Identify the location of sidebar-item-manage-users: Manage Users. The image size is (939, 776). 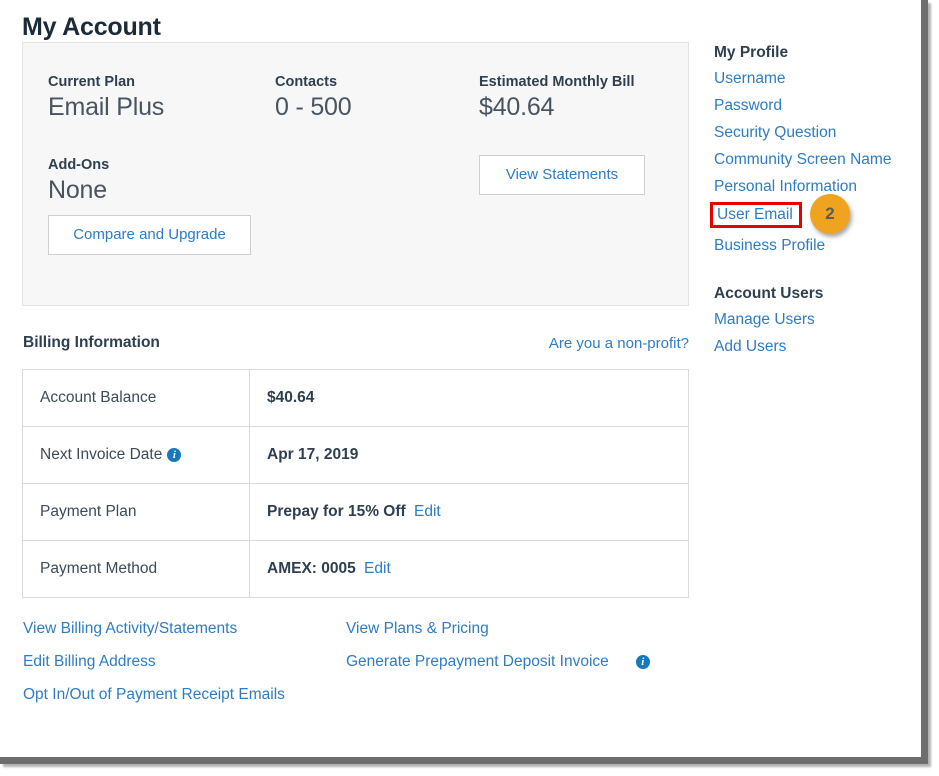
(813, 320).